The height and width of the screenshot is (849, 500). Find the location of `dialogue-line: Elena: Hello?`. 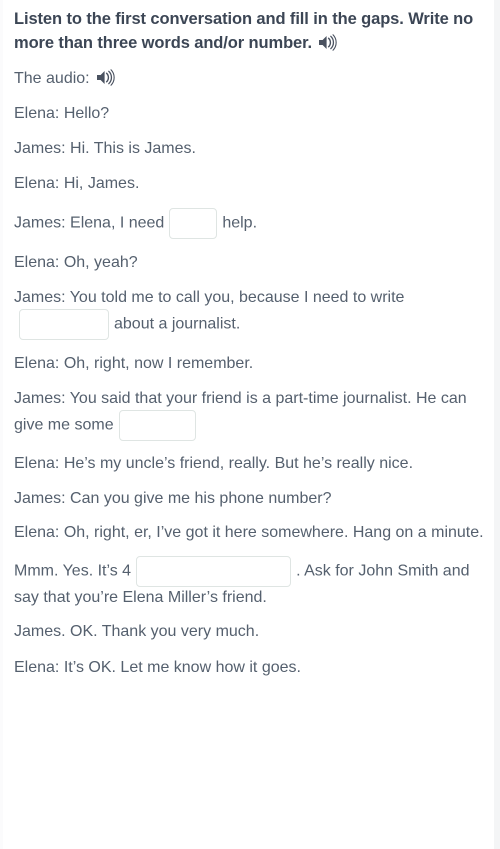

dialogue-line: Elena: Hello? is located at coordinates (249, 113).